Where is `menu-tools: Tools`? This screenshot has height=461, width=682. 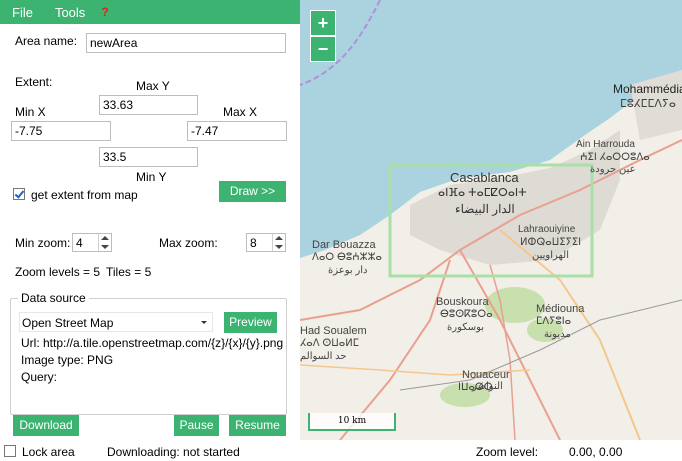
menu-tools: Tools is located at coordinates (70, 12).